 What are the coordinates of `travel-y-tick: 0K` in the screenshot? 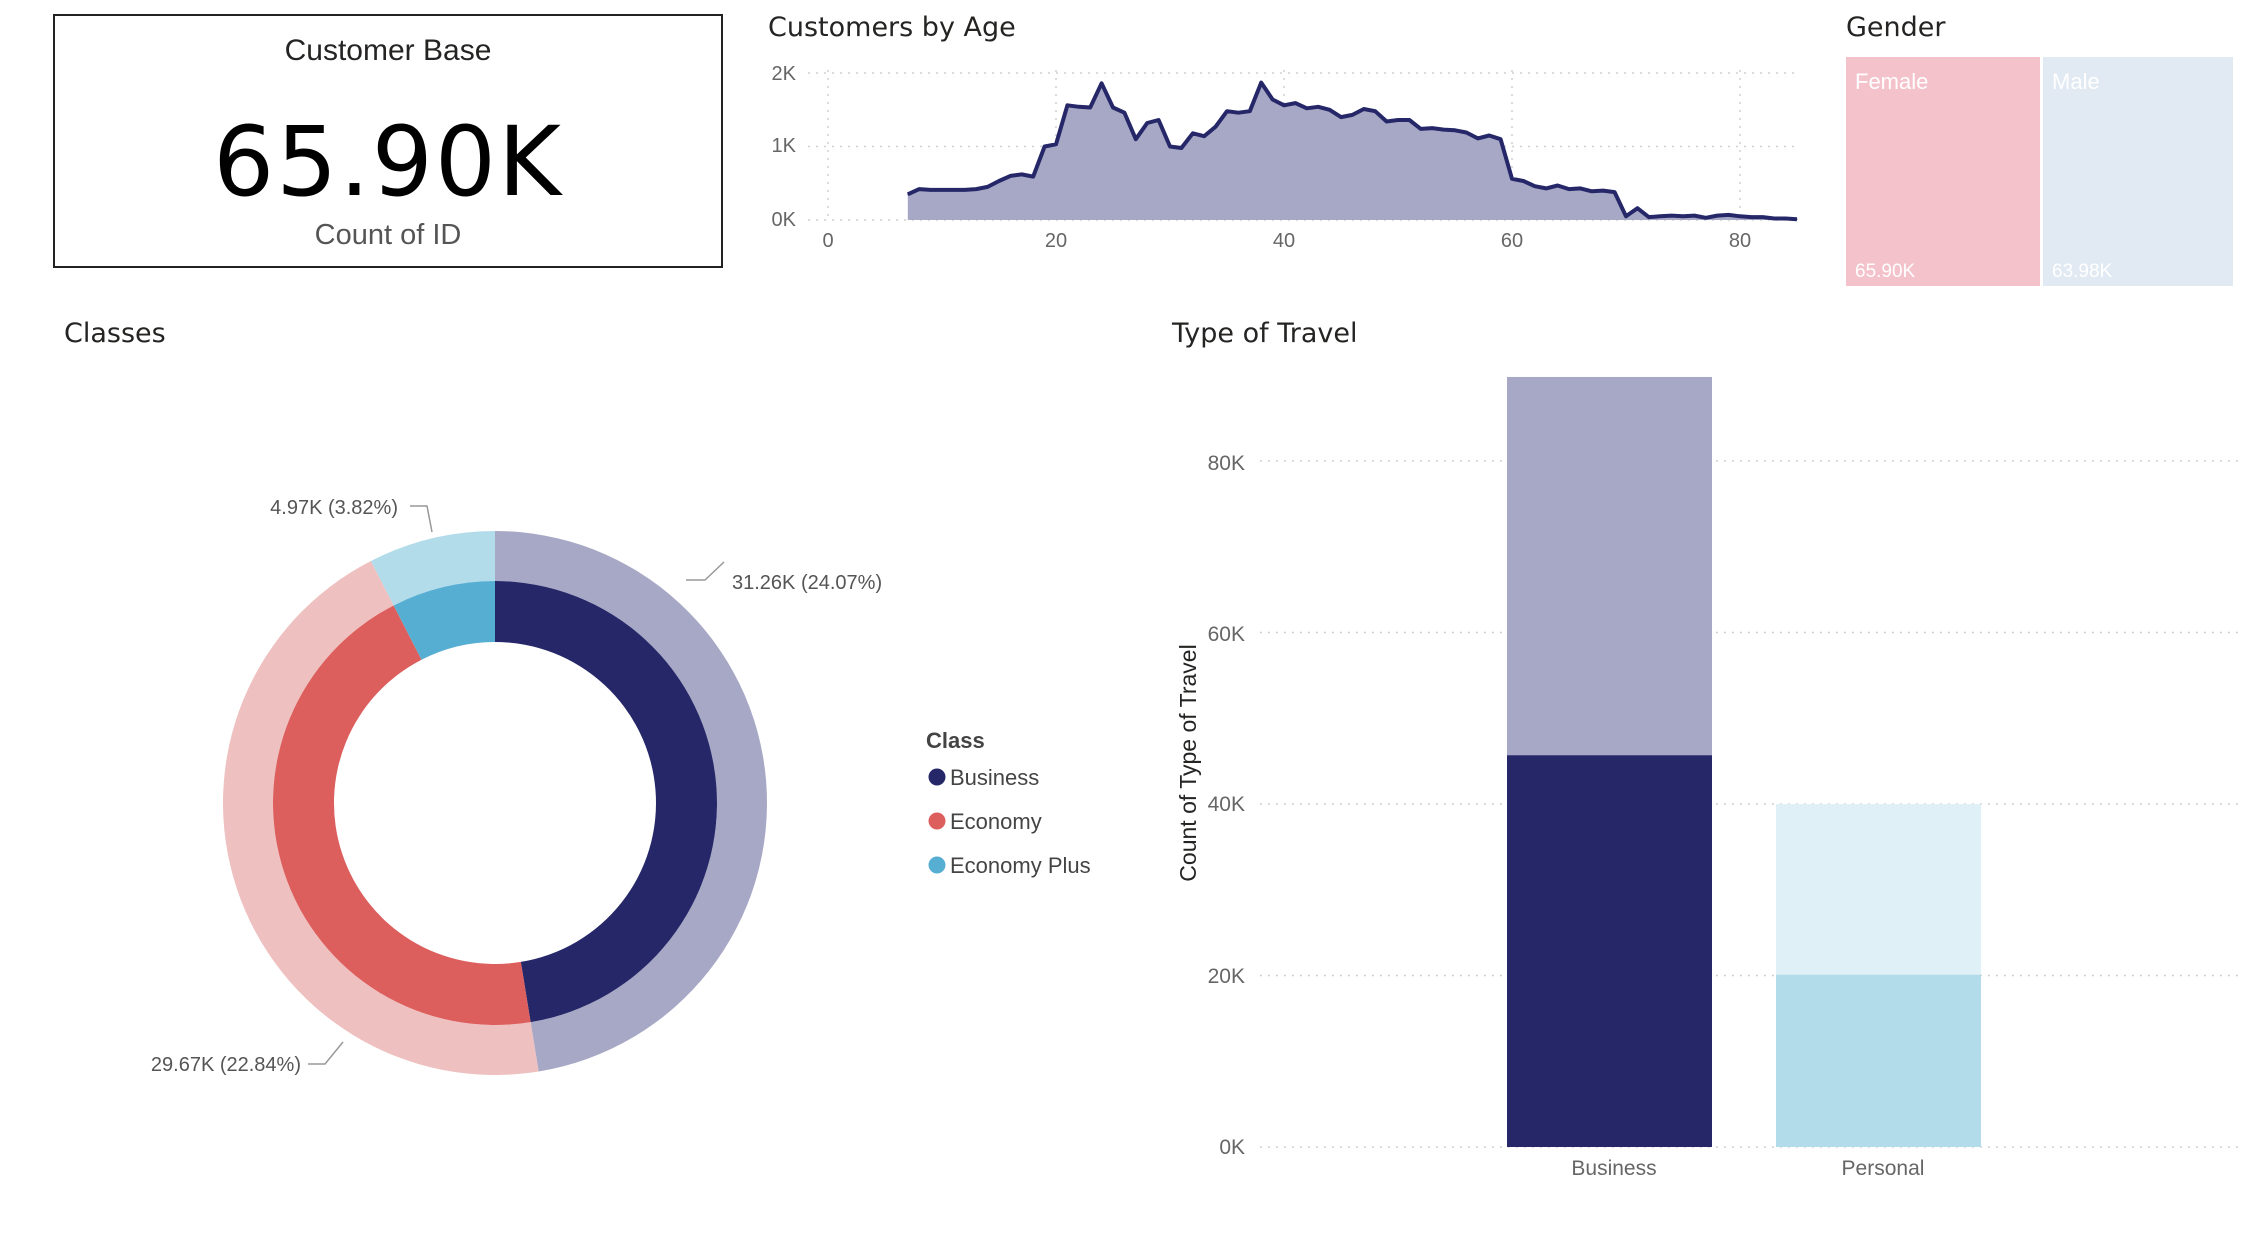 It's located at (1232, 1147).